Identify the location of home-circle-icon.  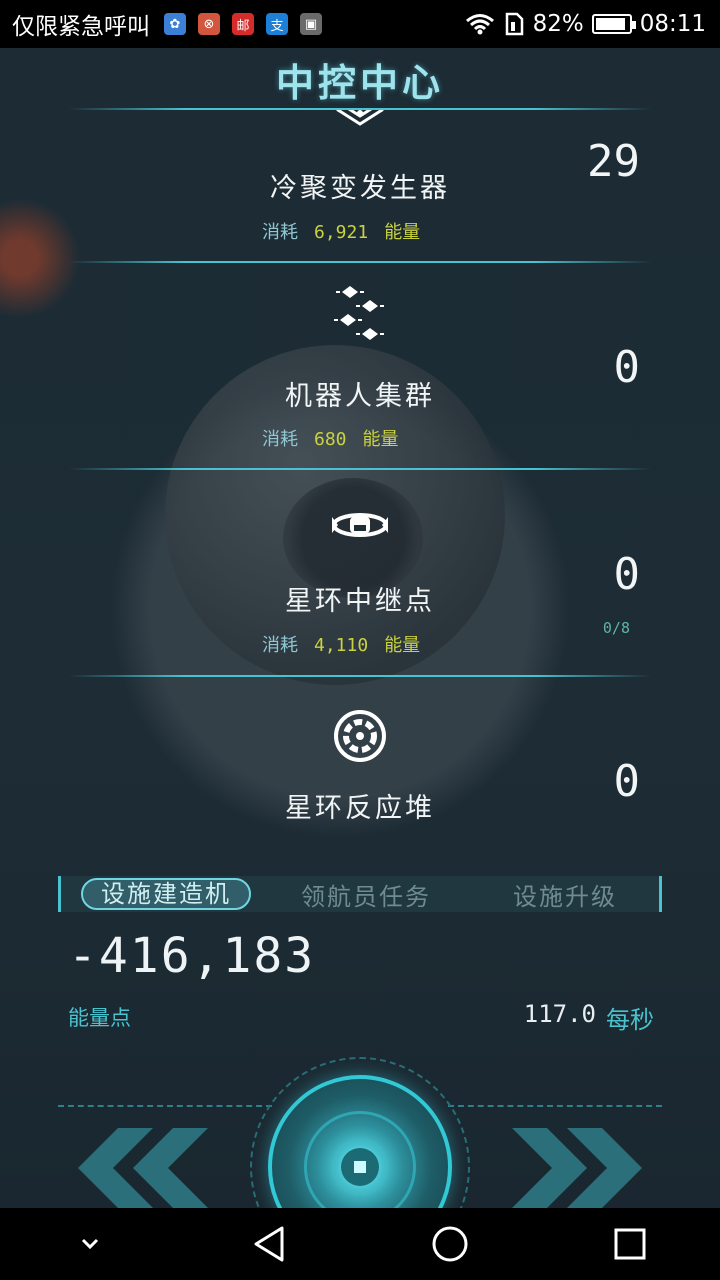
(450, 1244).